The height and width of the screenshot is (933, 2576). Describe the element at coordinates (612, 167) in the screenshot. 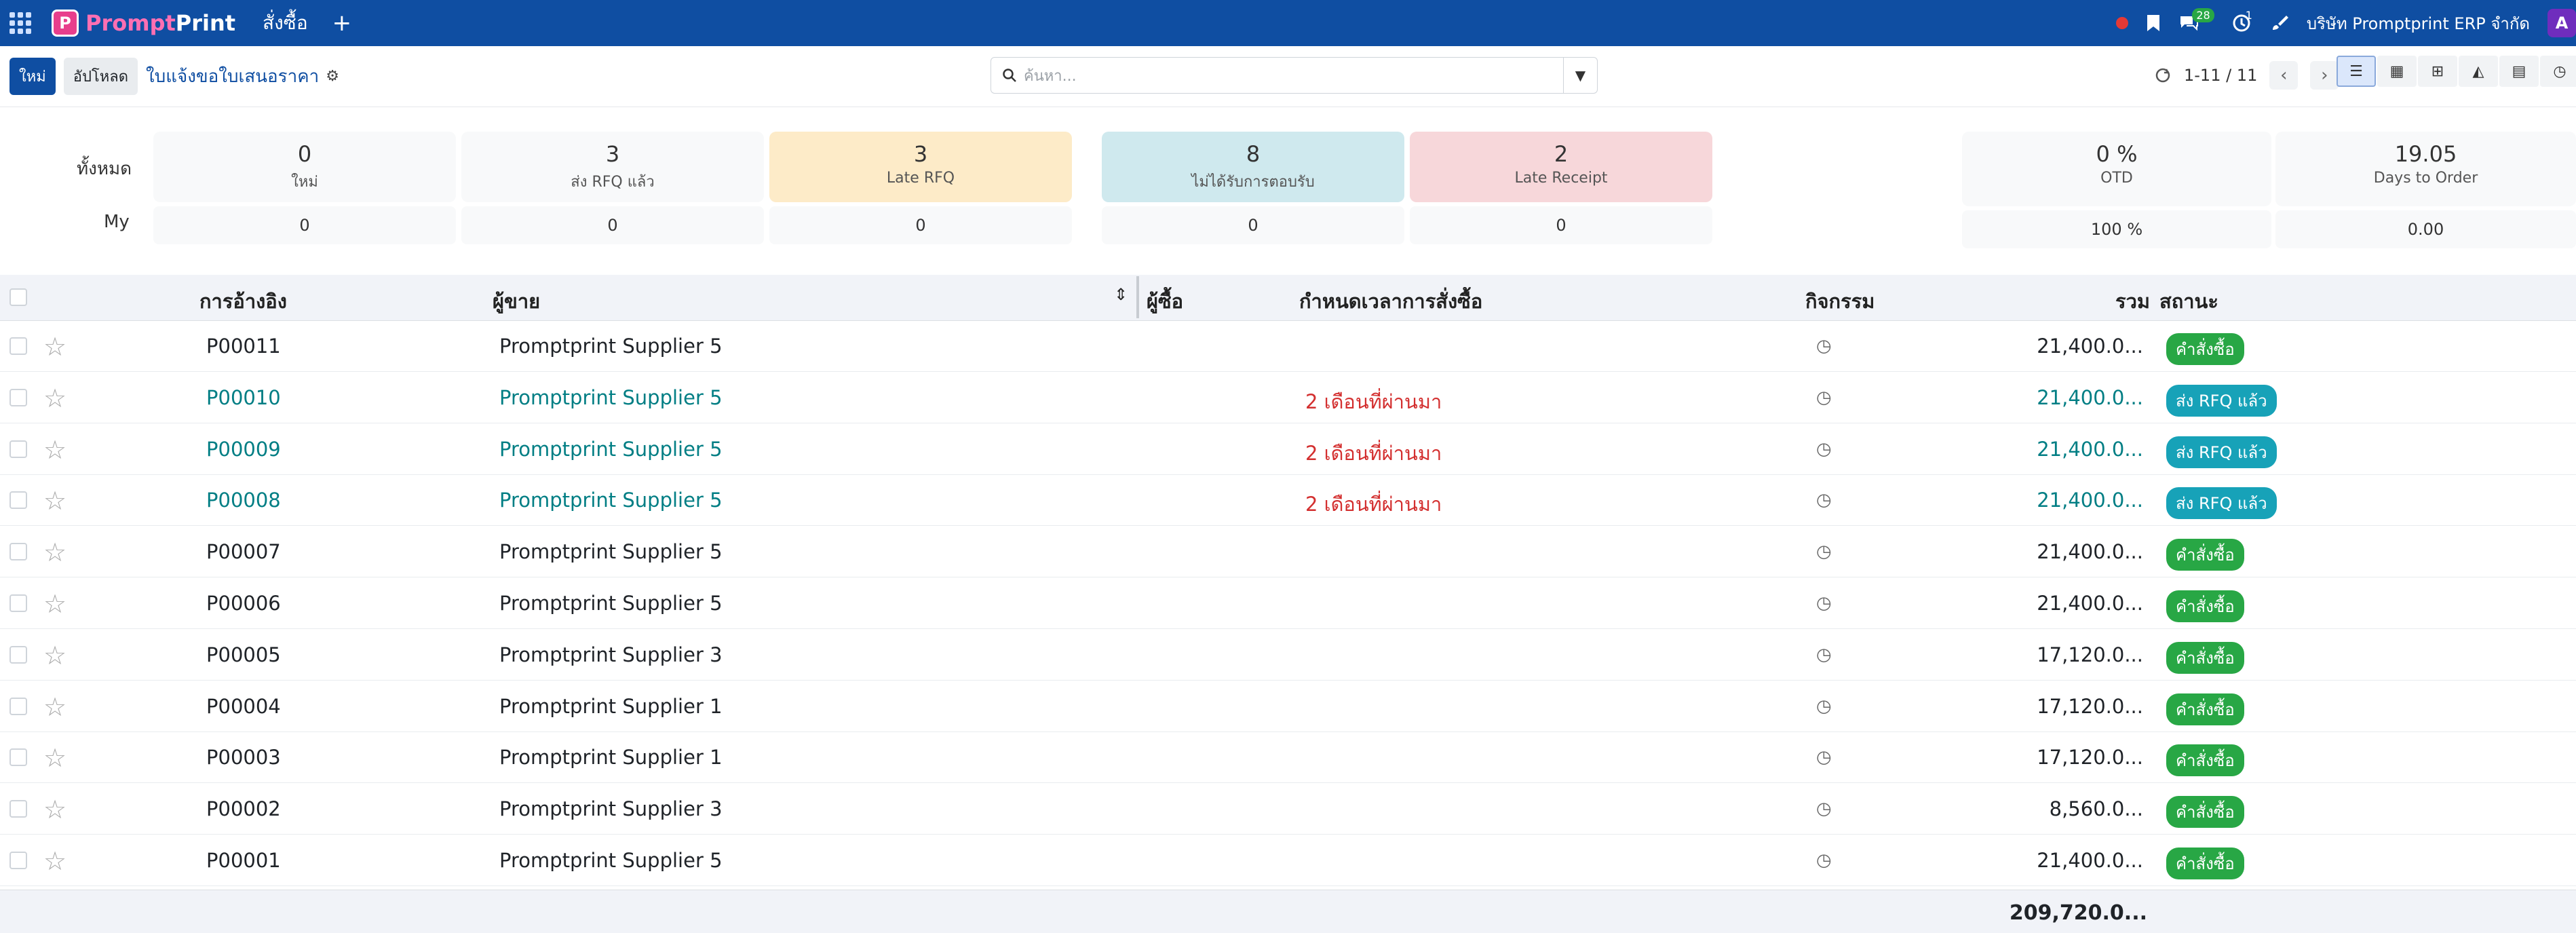

I see `card-rfq-sent: 3 ส่ง RFQ แล้ว` at that location.